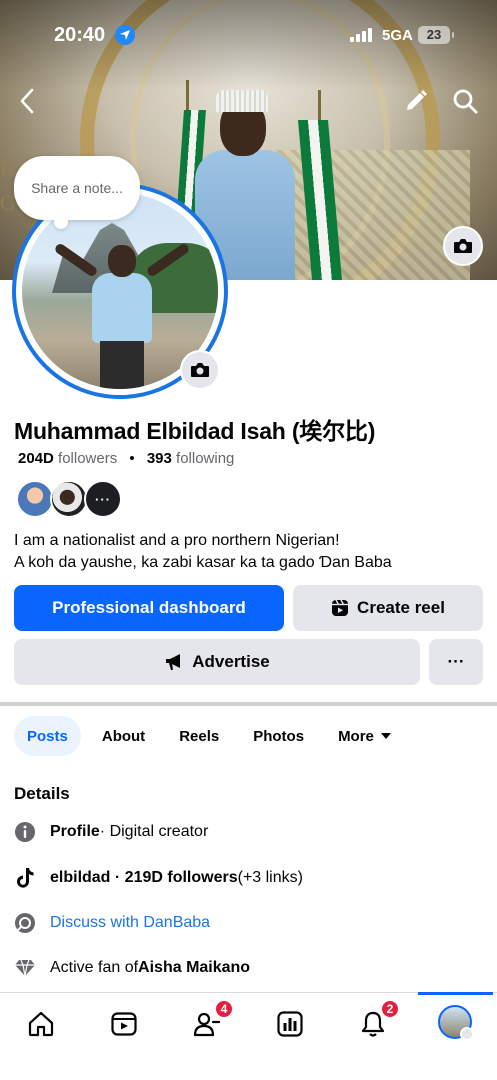  Describe the element at coordinates (205, 458) in the screenshot. I see `following-label: following` at that location.